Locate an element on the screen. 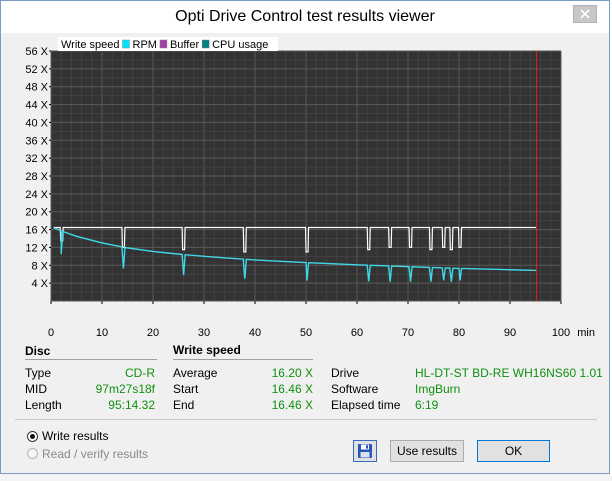  x-tick-label: 70 is located at coordinates (408, 333).